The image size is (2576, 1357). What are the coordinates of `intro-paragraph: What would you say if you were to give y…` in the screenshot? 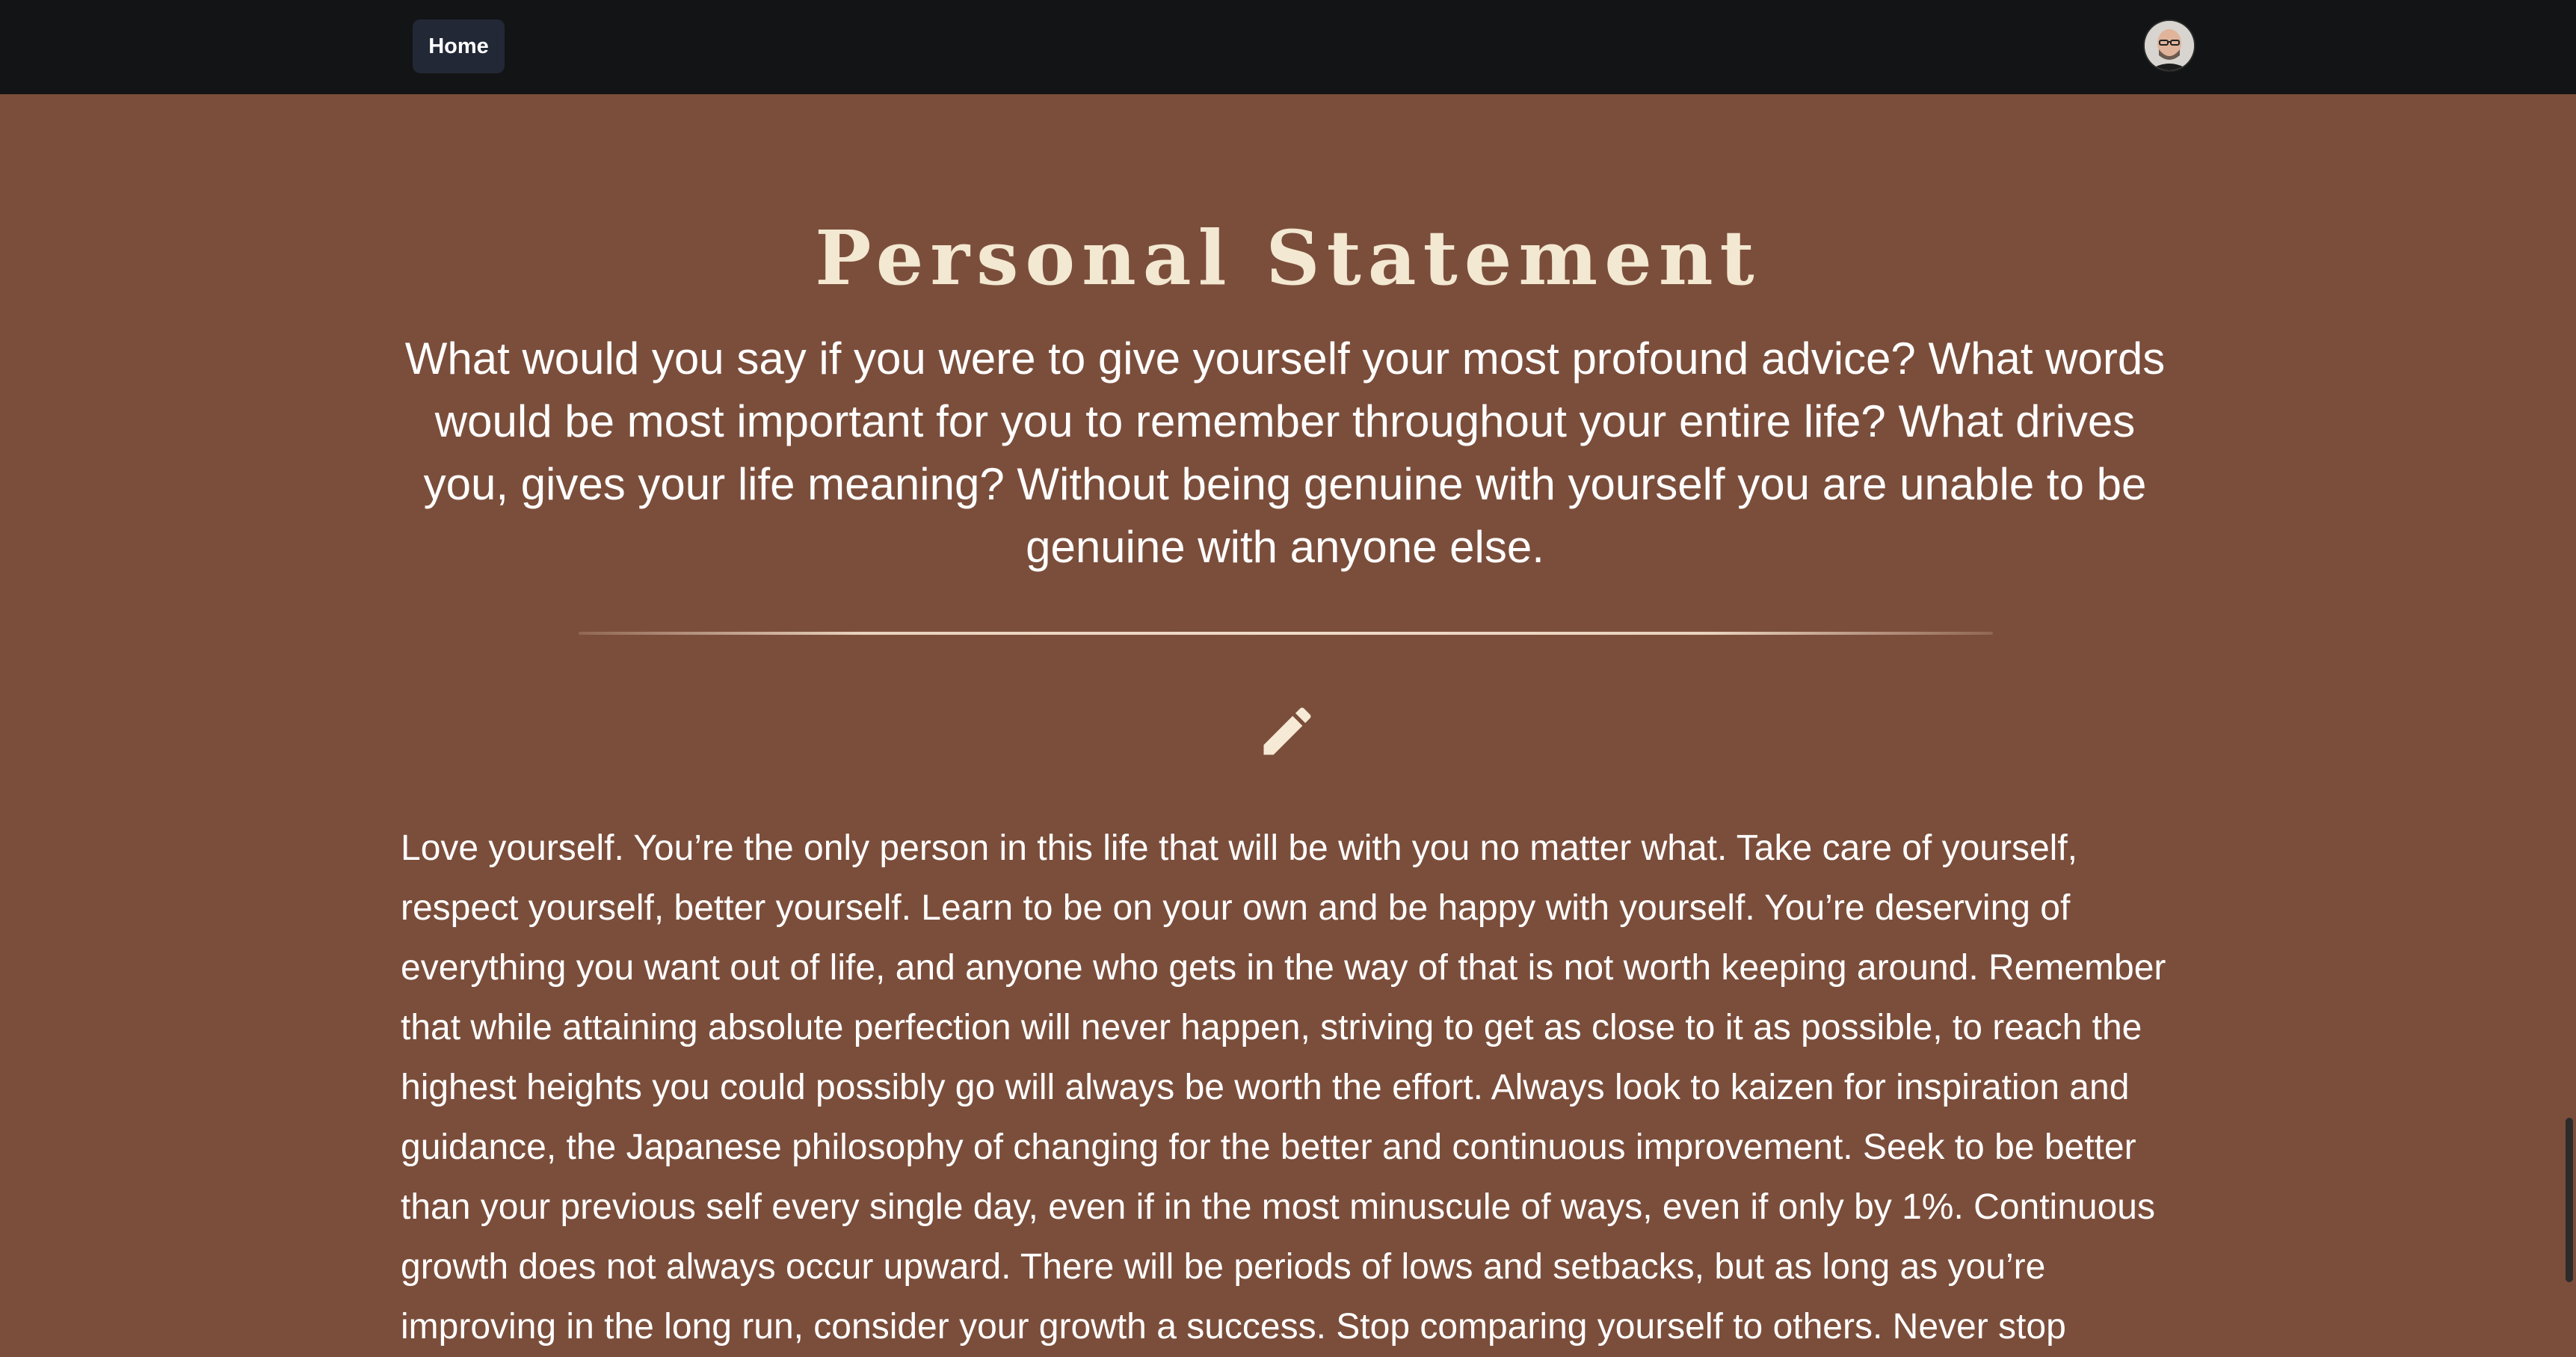 It's located at (1285, 452).